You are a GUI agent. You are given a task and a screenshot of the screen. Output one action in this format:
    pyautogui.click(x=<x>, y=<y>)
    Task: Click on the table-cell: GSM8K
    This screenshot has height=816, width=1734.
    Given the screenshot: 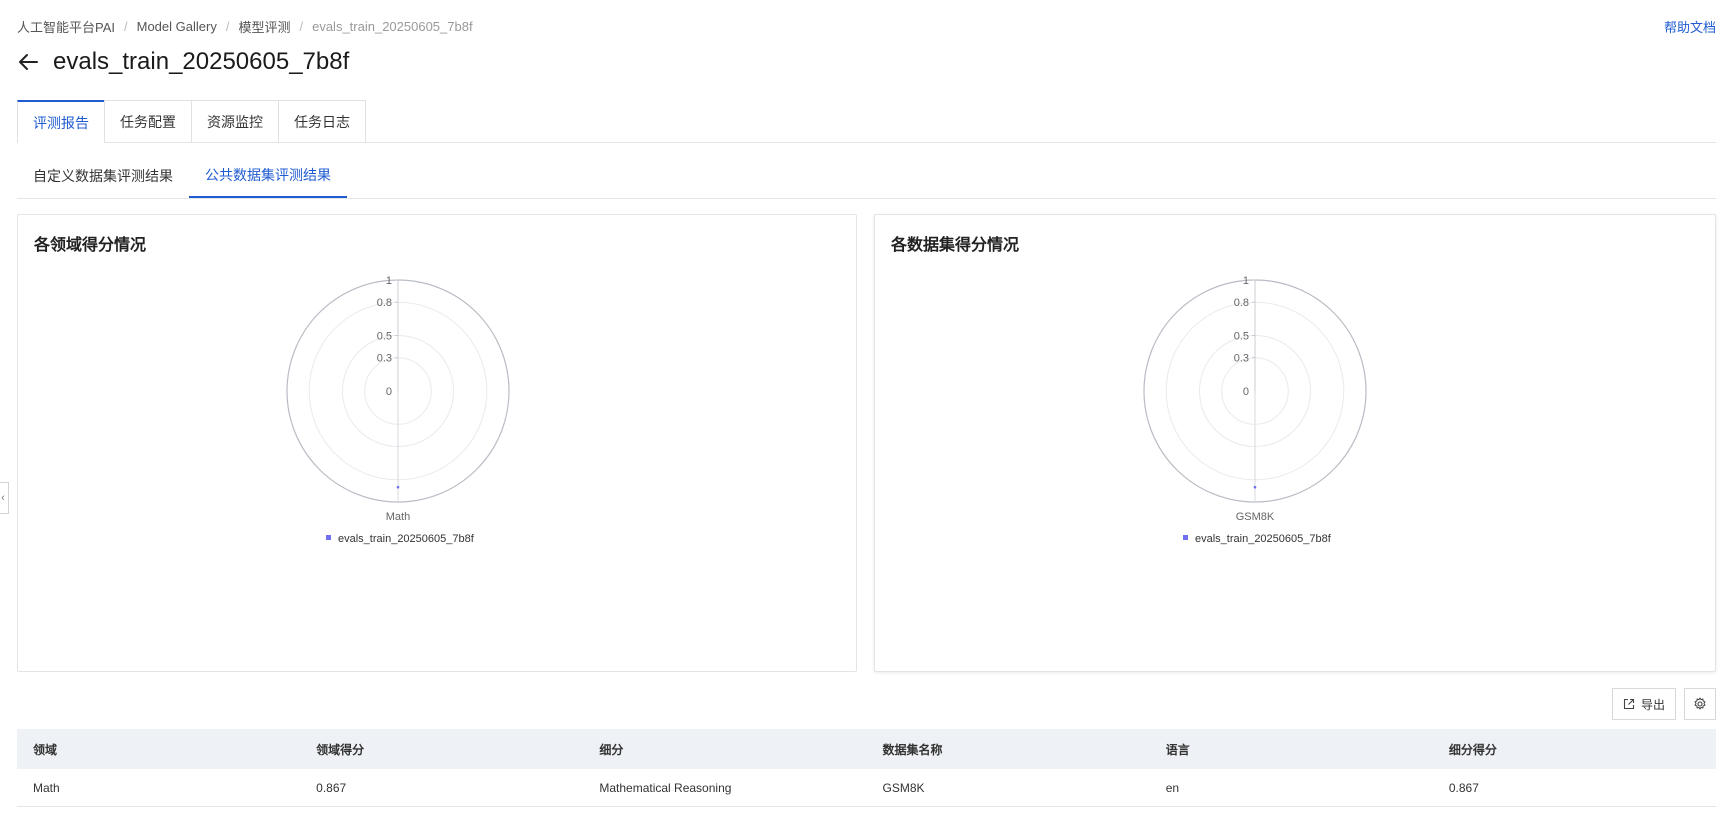 What is the action you would take?
    pyautogui.click(x=903, y=787)
    